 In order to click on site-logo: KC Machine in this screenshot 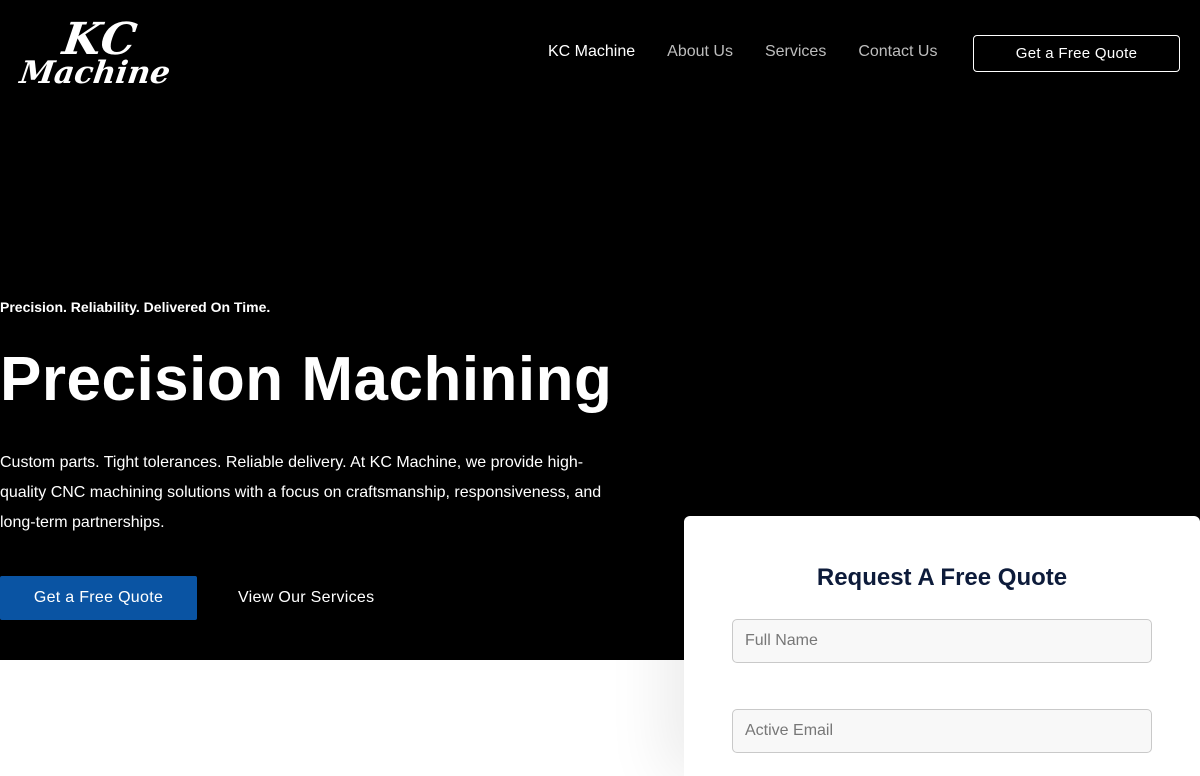, I will do `click(95, 56)`.